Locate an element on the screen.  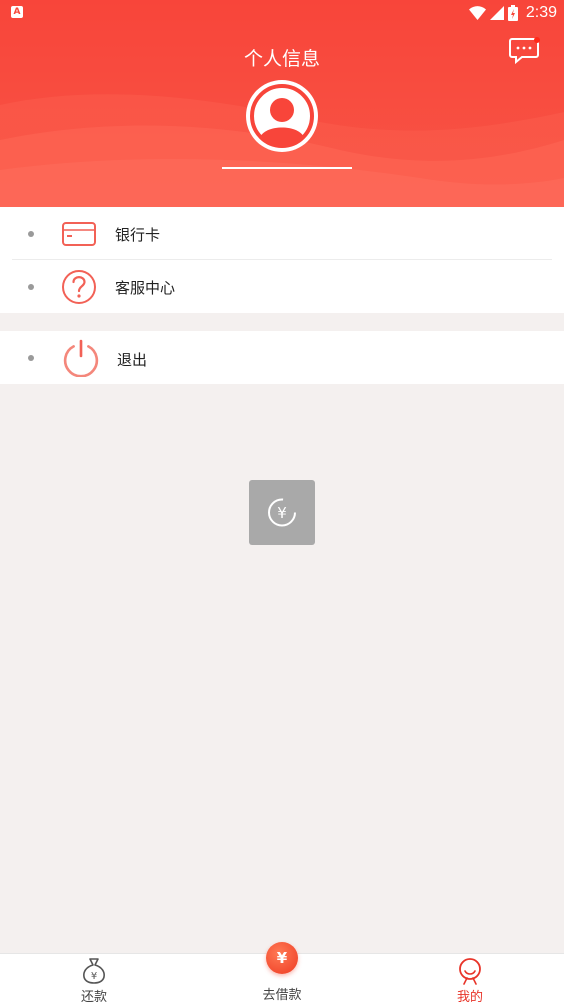
status-time: 2:39 is located at coordinates (541, 12).